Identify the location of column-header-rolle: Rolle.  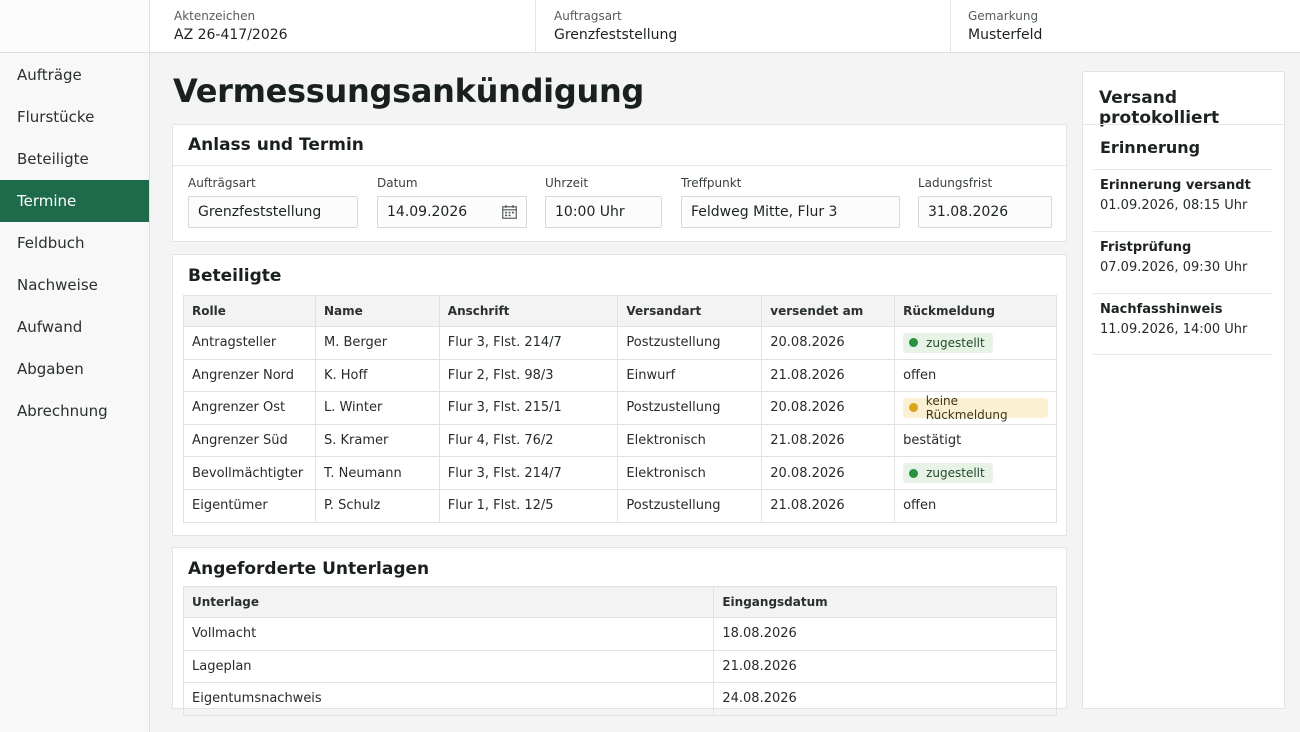
(249, 311).